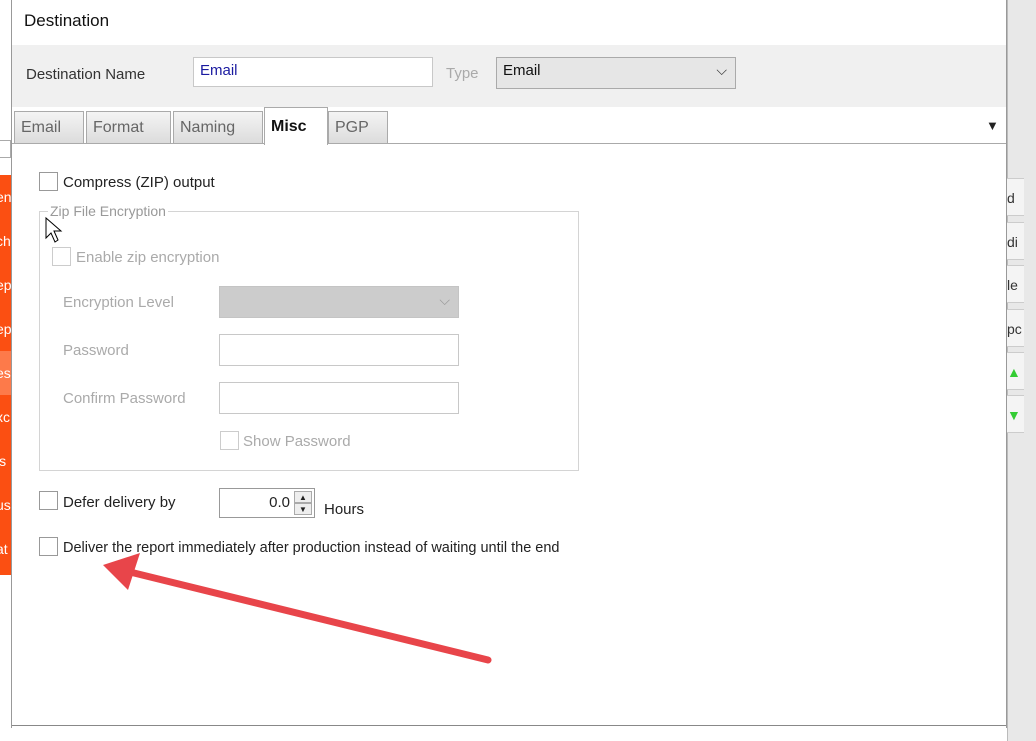  Describe the element at coordinates (54, 229) in the screenshot. I see `mouse-cursor-icon` at that location.